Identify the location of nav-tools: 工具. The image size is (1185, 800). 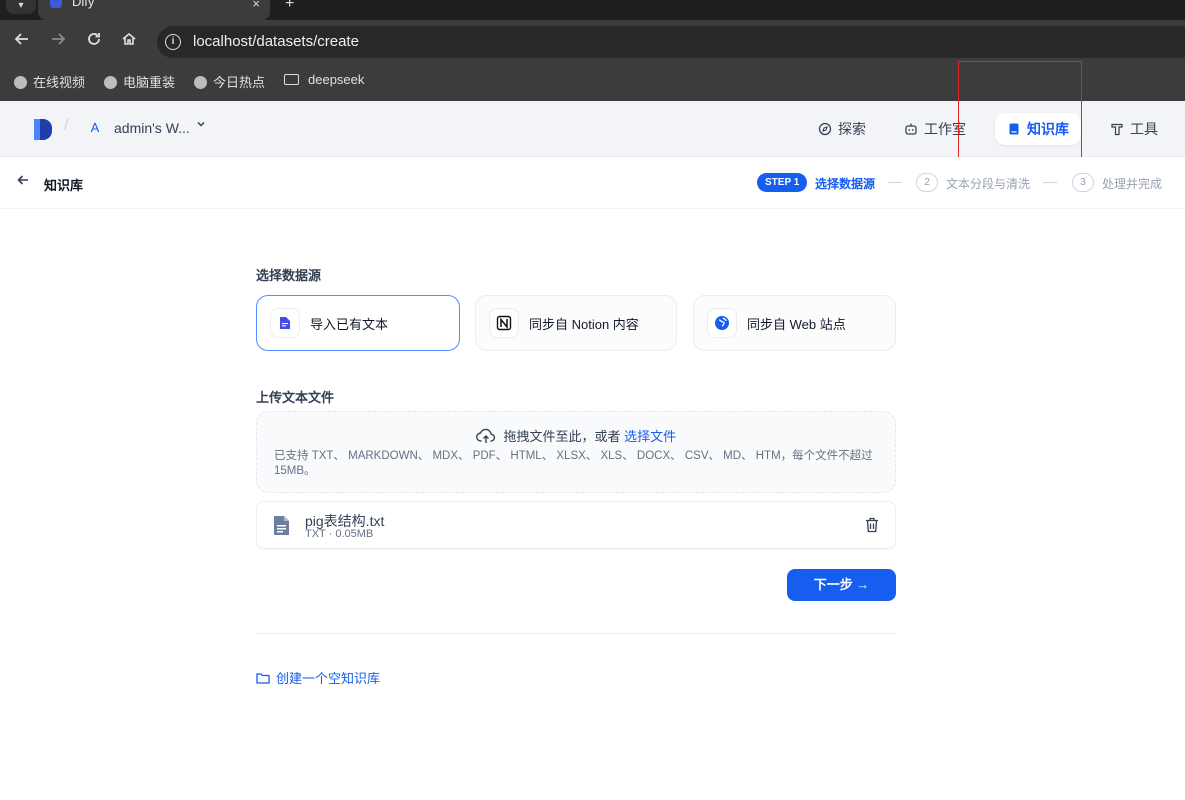
(1134, 129).